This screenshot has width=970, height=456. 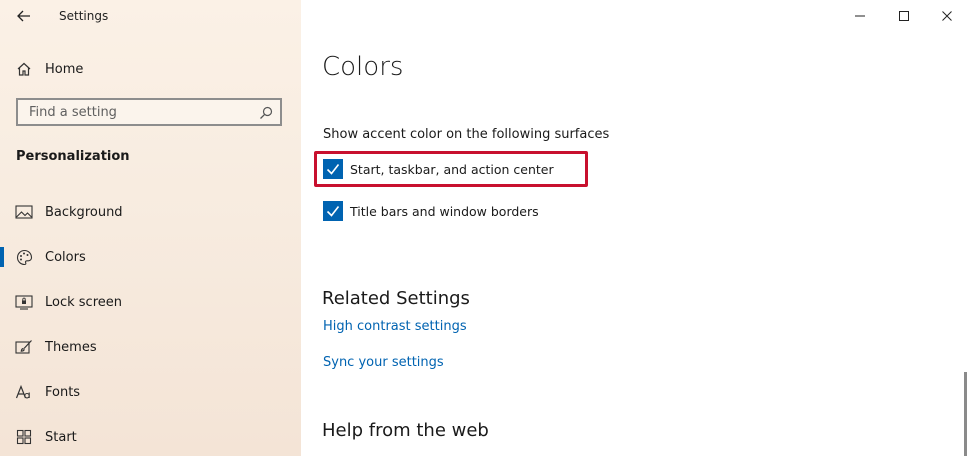 I want to click on back-button, so click(x=24, y=16).